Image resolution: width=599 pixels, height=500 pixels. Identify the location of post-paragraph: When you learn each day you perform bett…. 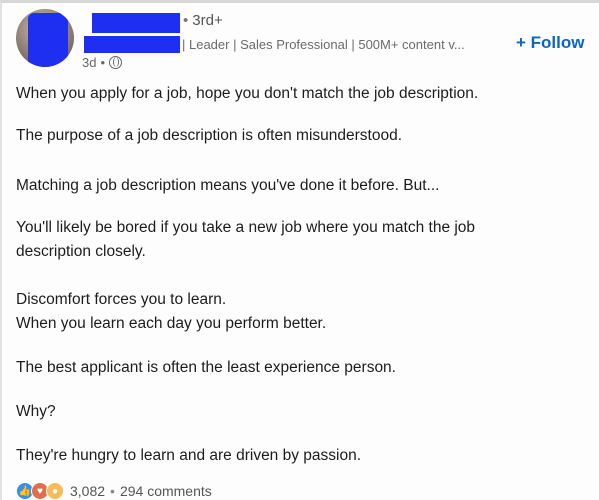
(171, 323).